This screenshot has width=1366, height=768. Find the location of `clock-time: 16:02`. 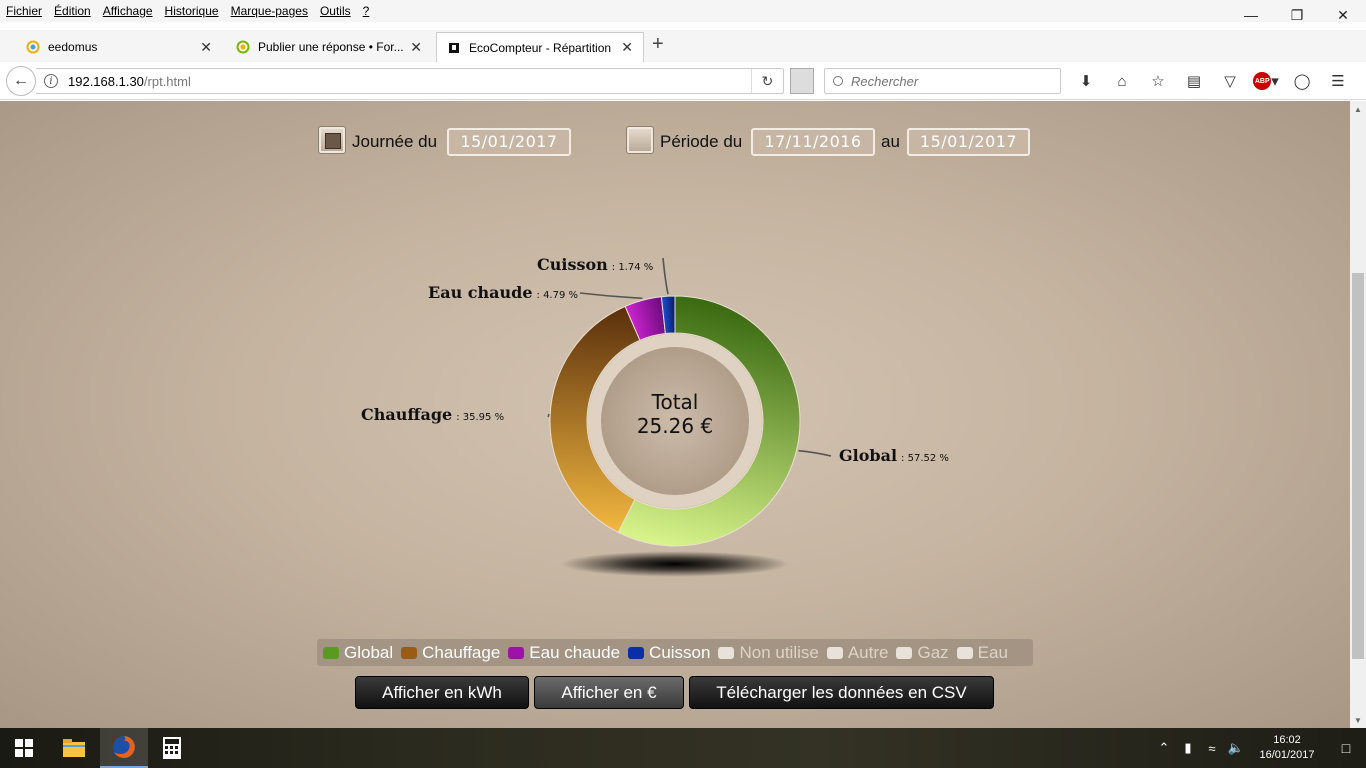

clock-time: 16:02 is located at coordinates (1287, 740).